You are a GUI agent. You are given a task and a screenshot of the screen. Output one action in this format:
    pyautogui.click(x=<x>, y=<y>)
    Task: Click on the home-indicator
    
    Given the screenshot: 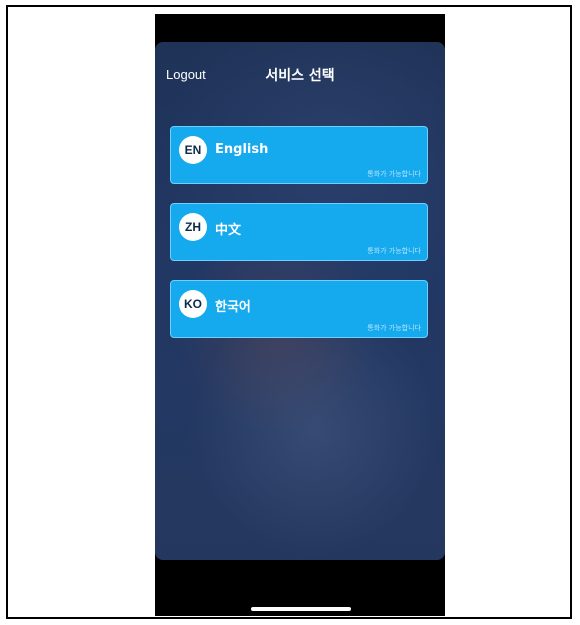 What is the action you would take?
    pyautogui.click(x=301, y=609)
    